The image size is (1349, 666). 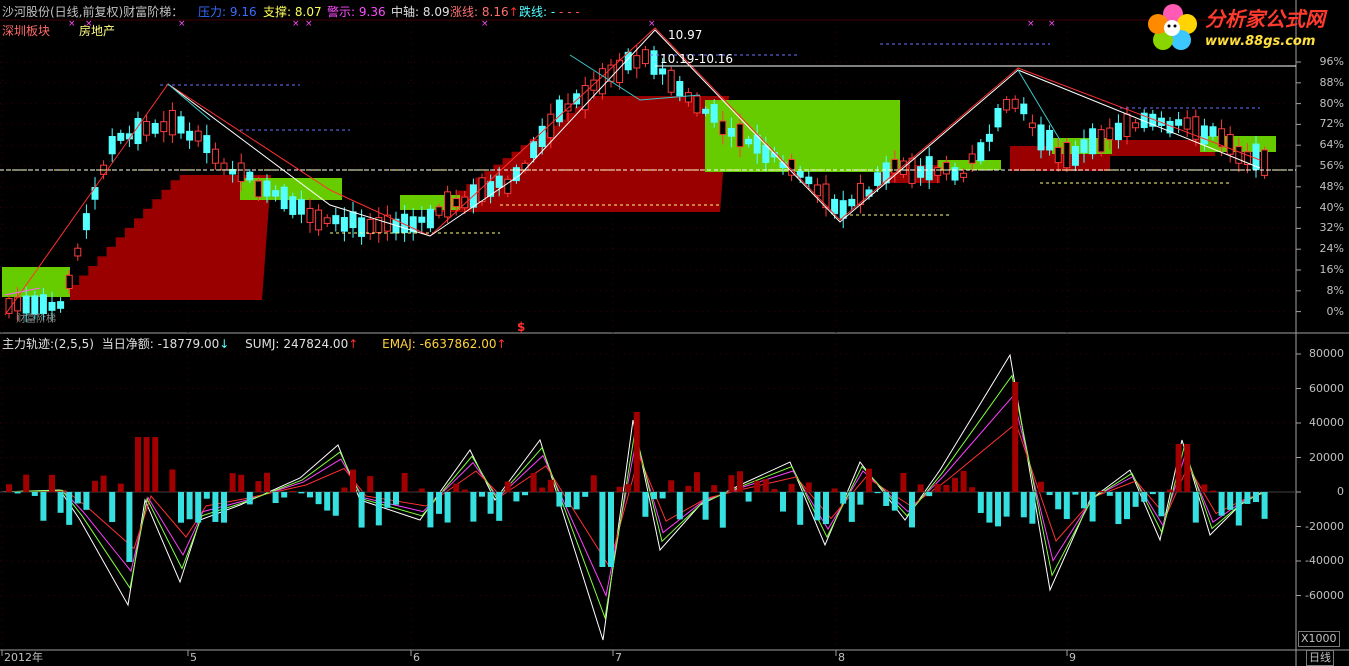 What do you see at coordinates (1331, 124) in the screenshot?
I see `price-axis-label: 72%` at bounding box center [1331, 124].